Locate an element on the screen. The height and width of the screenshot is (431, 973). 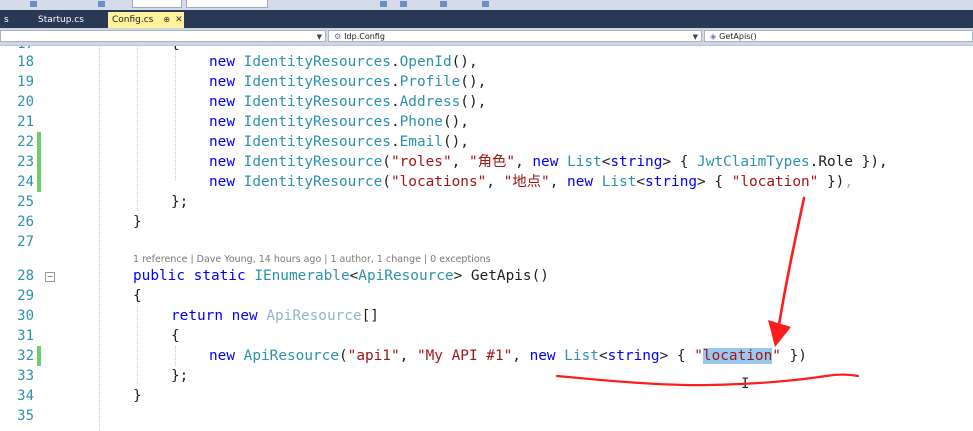
bookmark-icon is located at coordinates (485, 4).